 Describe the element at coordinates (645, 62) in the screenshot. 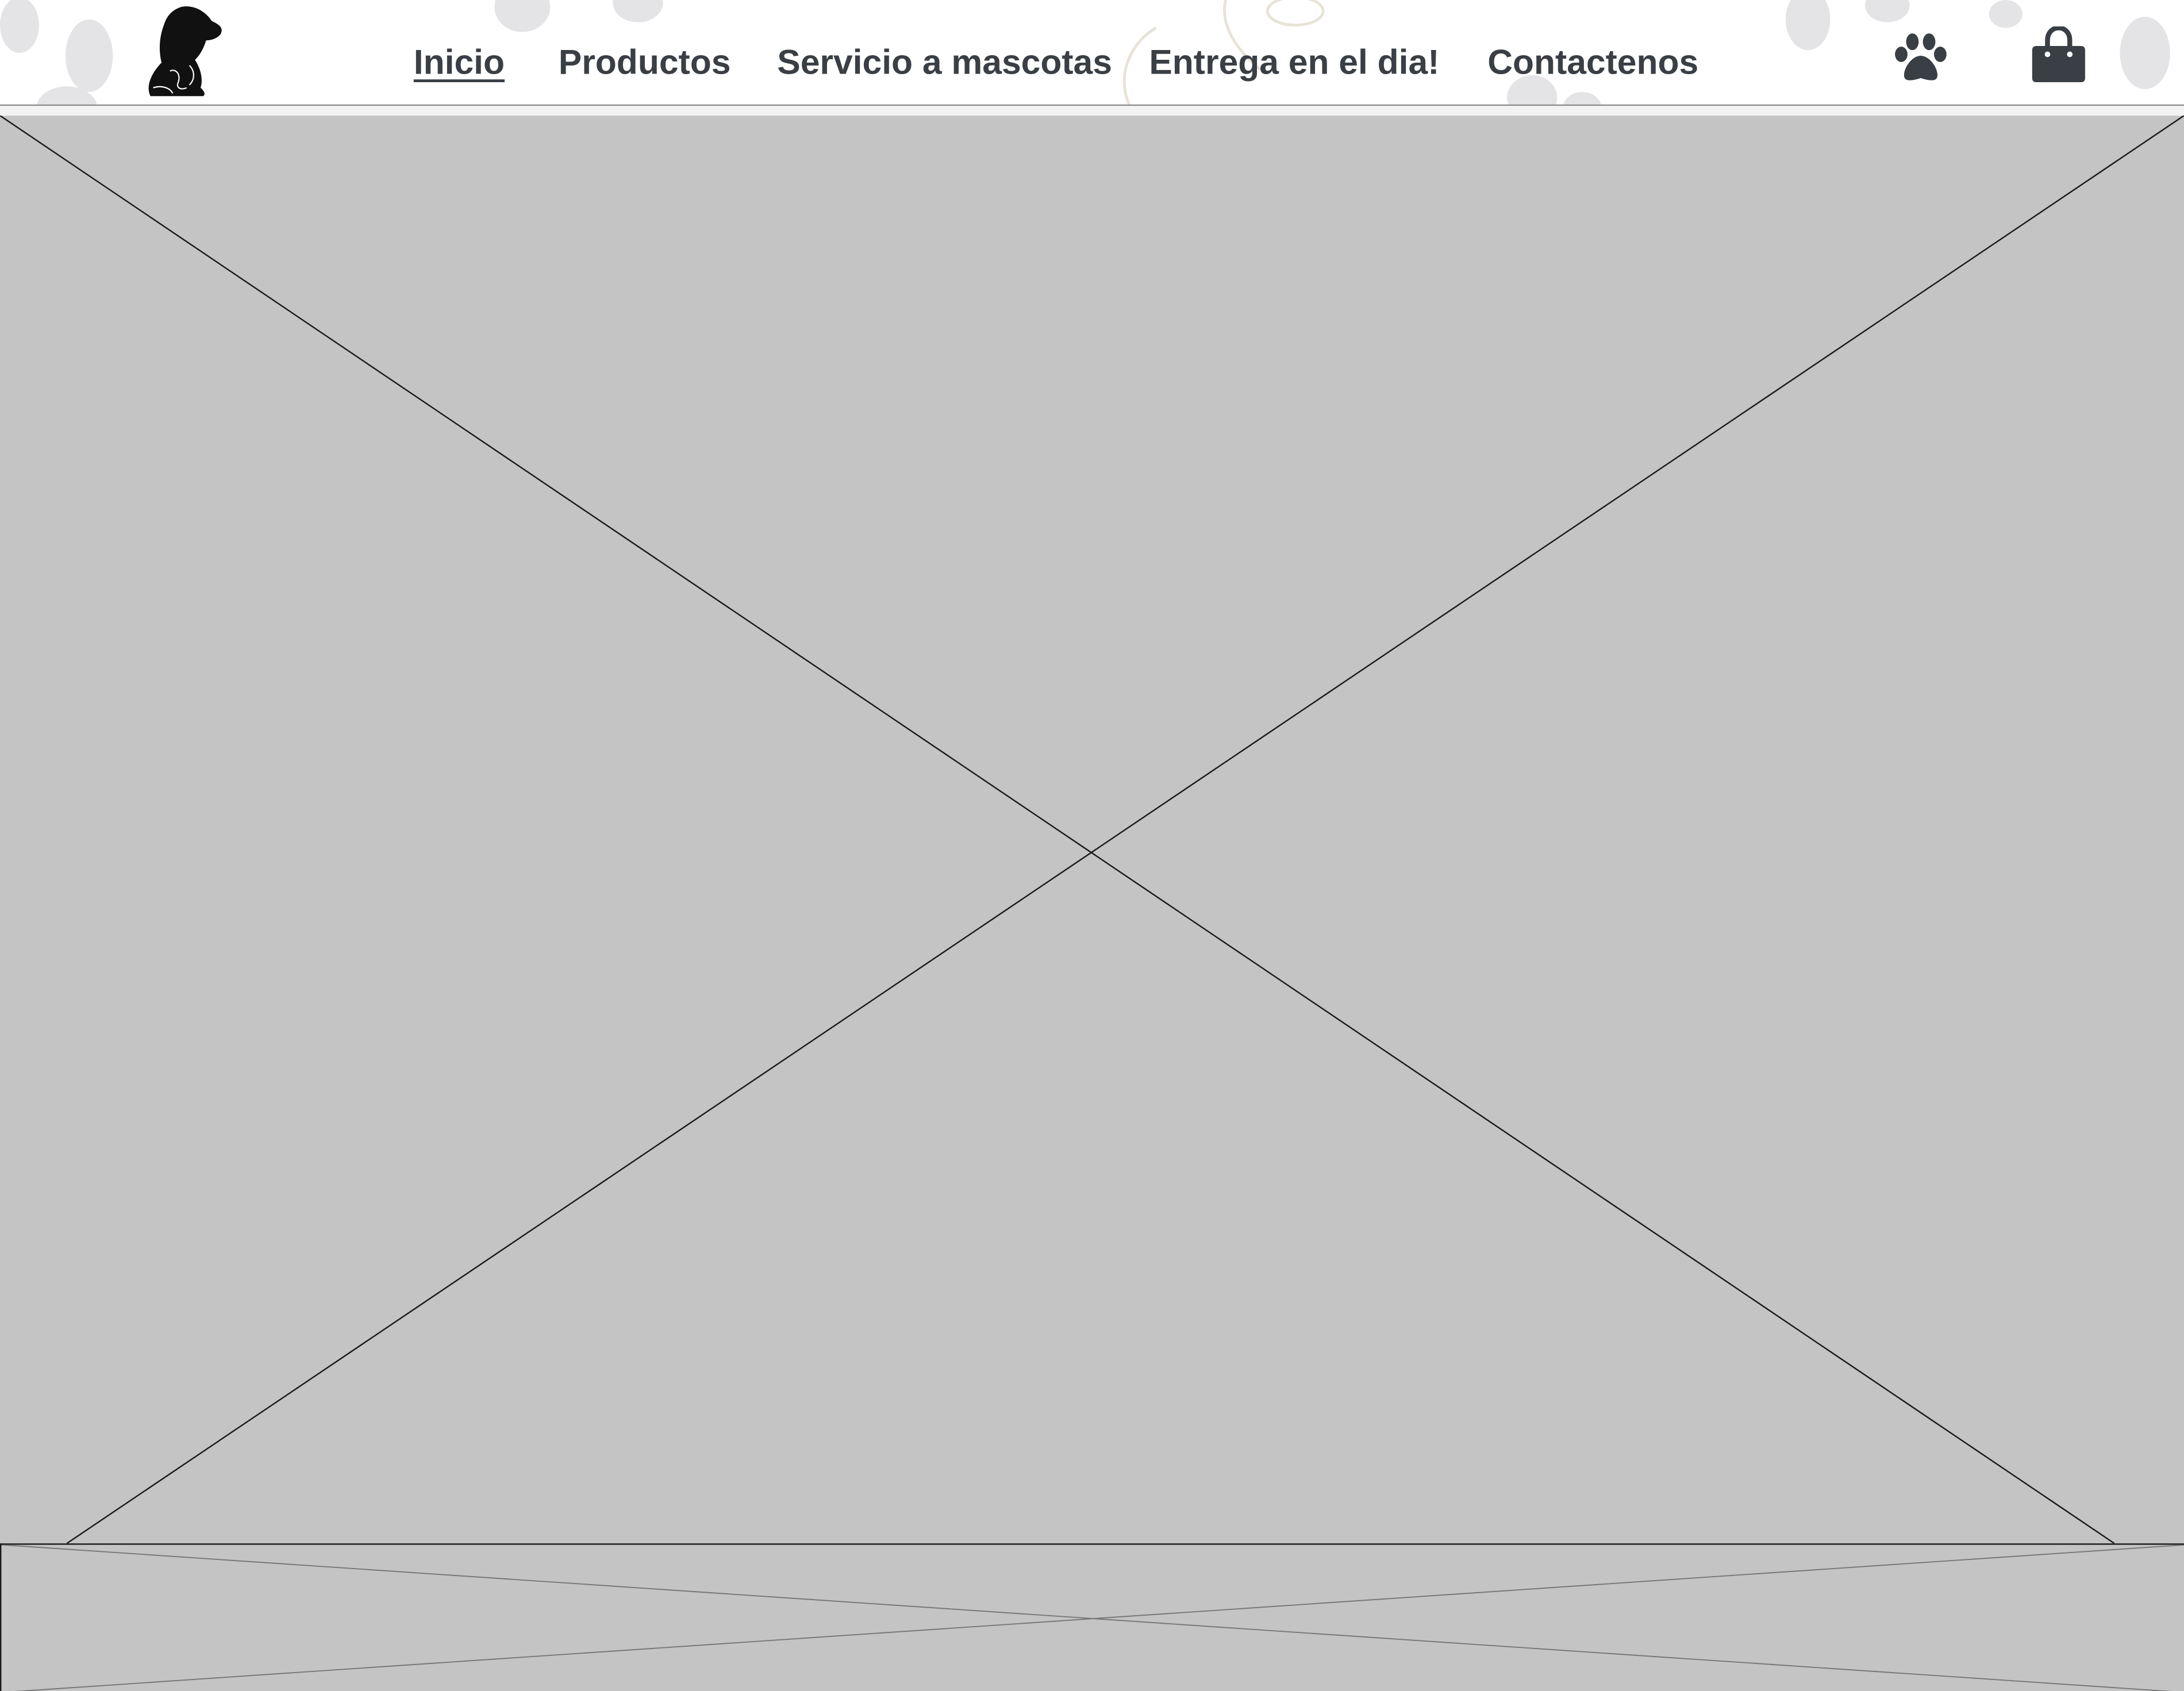

I see `nav-productos: Productos` at that location.